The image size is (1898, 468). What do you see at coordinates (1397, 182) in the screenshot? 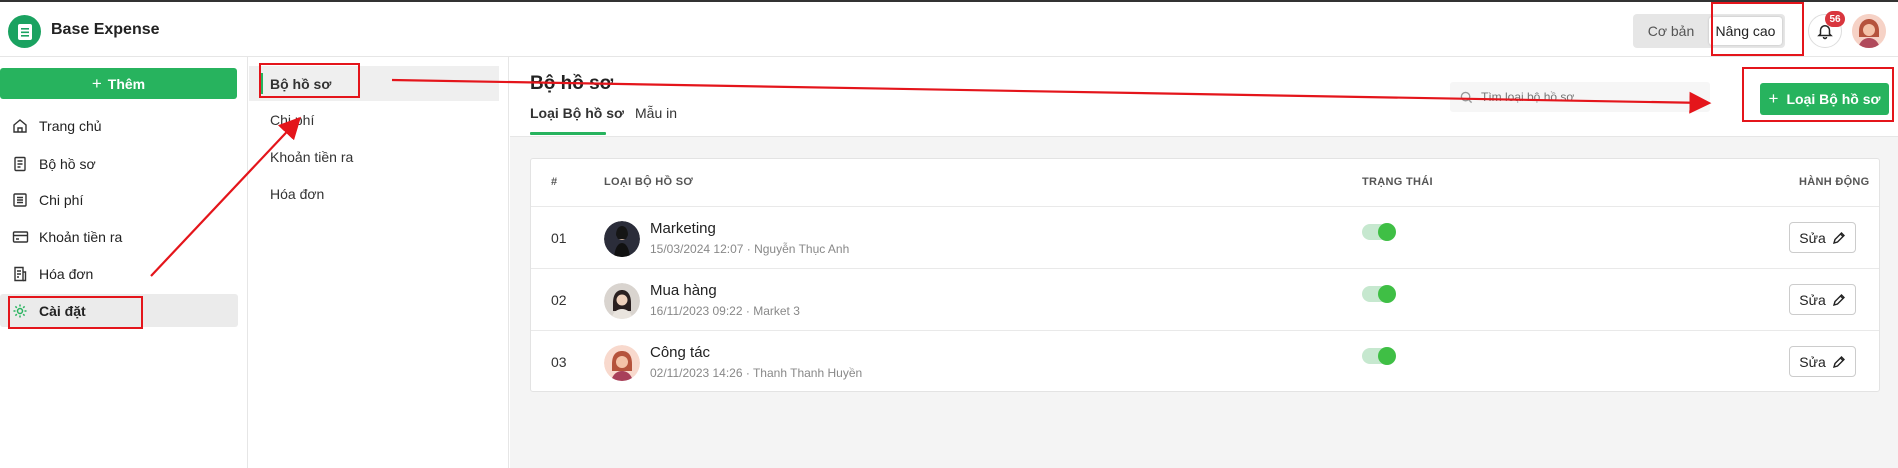
I see `column-header-status: TRẠNG THÁI` at bounding box center [1397, 182].